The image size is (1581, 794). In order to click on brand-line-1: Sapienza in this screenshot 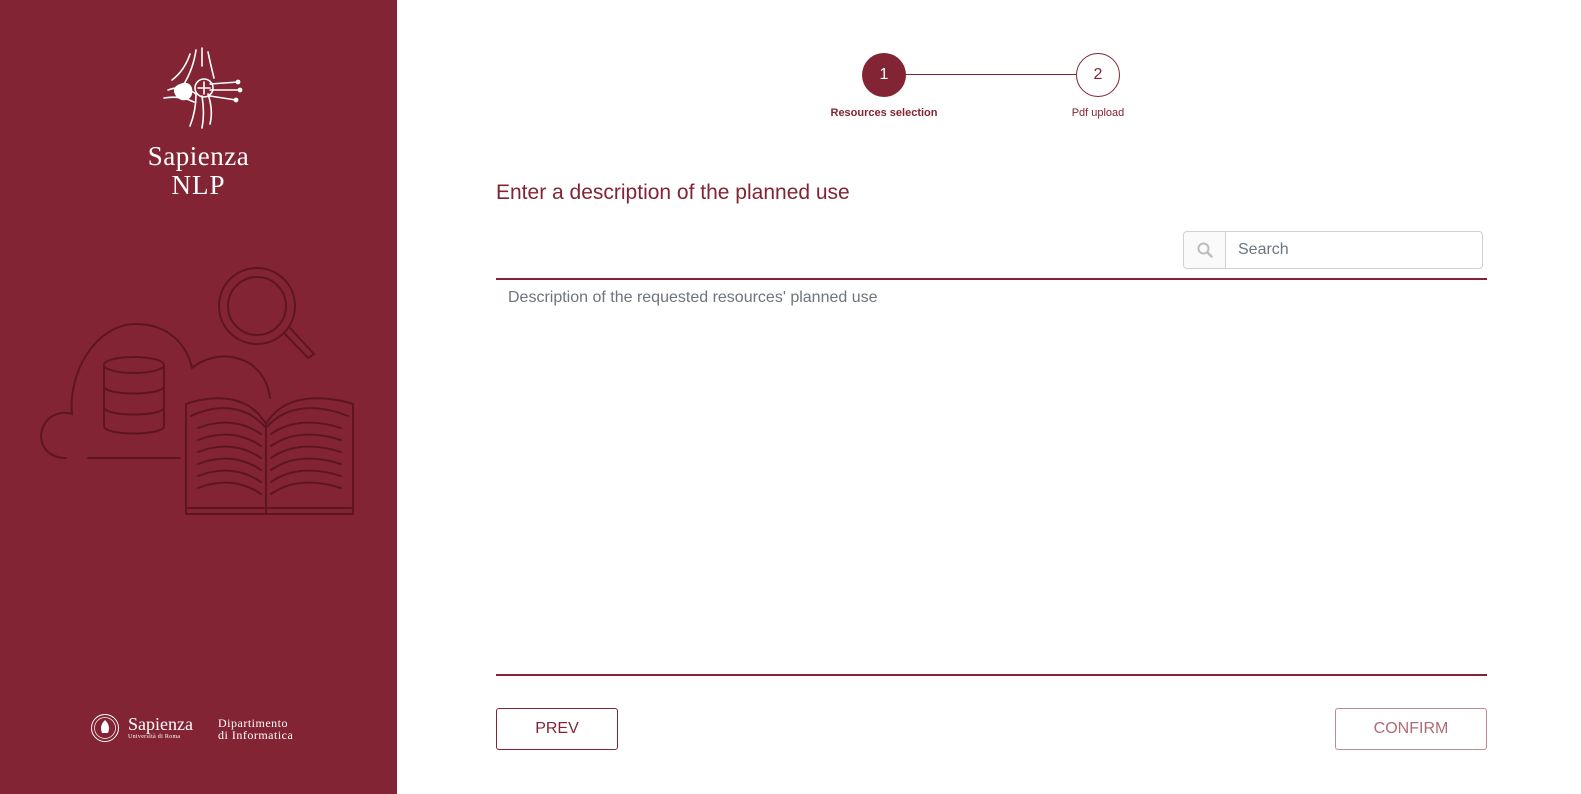, I will do `click(198, 156)`.